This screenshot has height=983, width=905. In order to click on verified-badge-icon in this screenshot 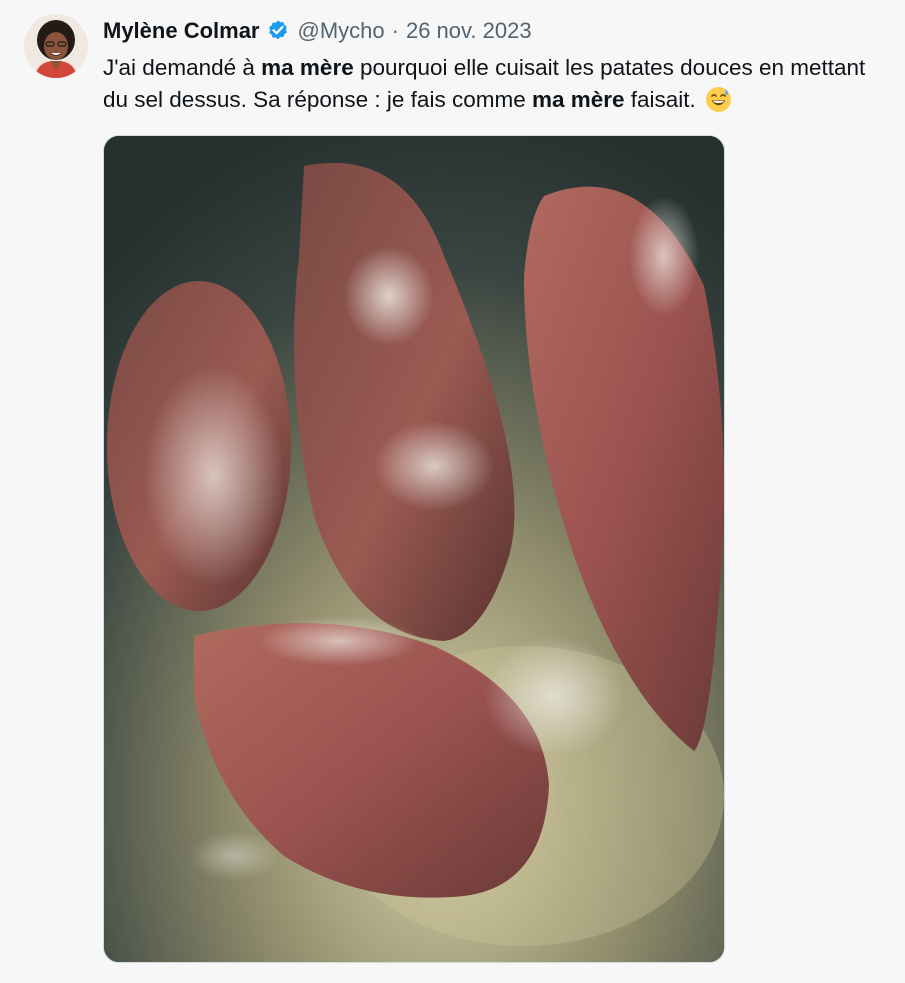, I will do `click(278, 31)`.